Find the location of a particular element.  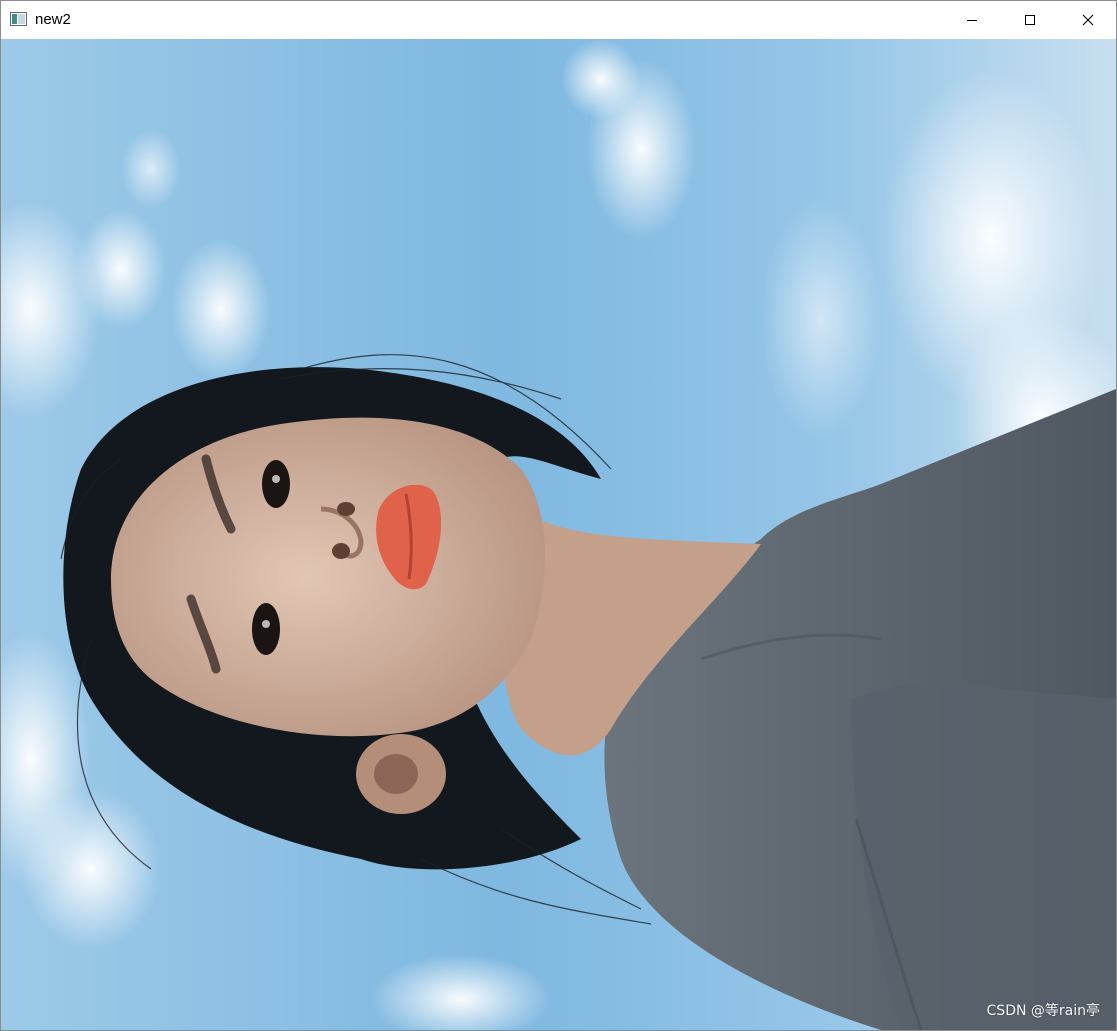

minimize-icon is located at coordinates (972, 20).